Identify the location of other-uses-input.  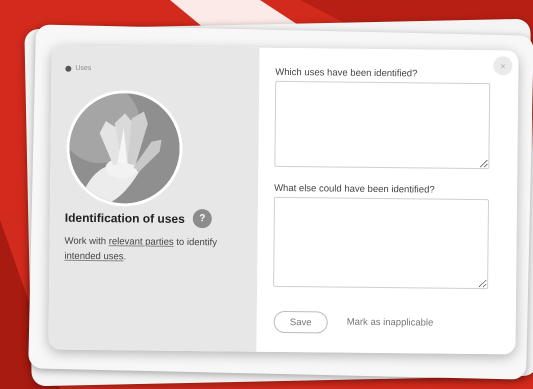
(381, 243).